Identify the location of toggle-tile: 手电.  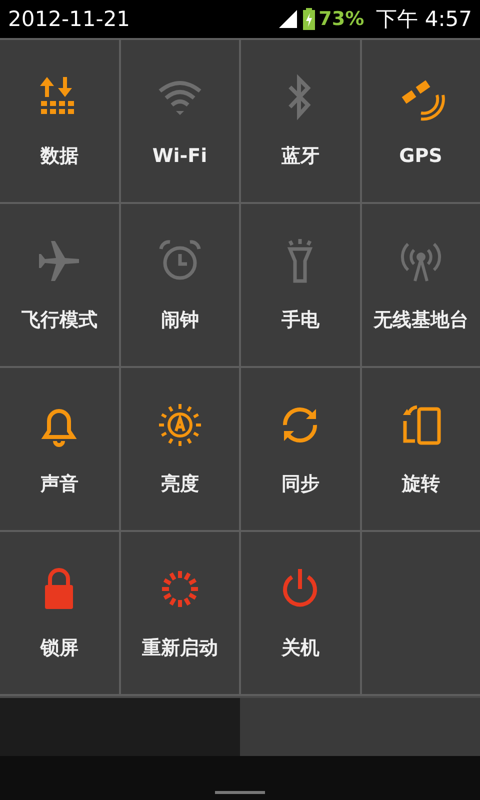
(300, 285).